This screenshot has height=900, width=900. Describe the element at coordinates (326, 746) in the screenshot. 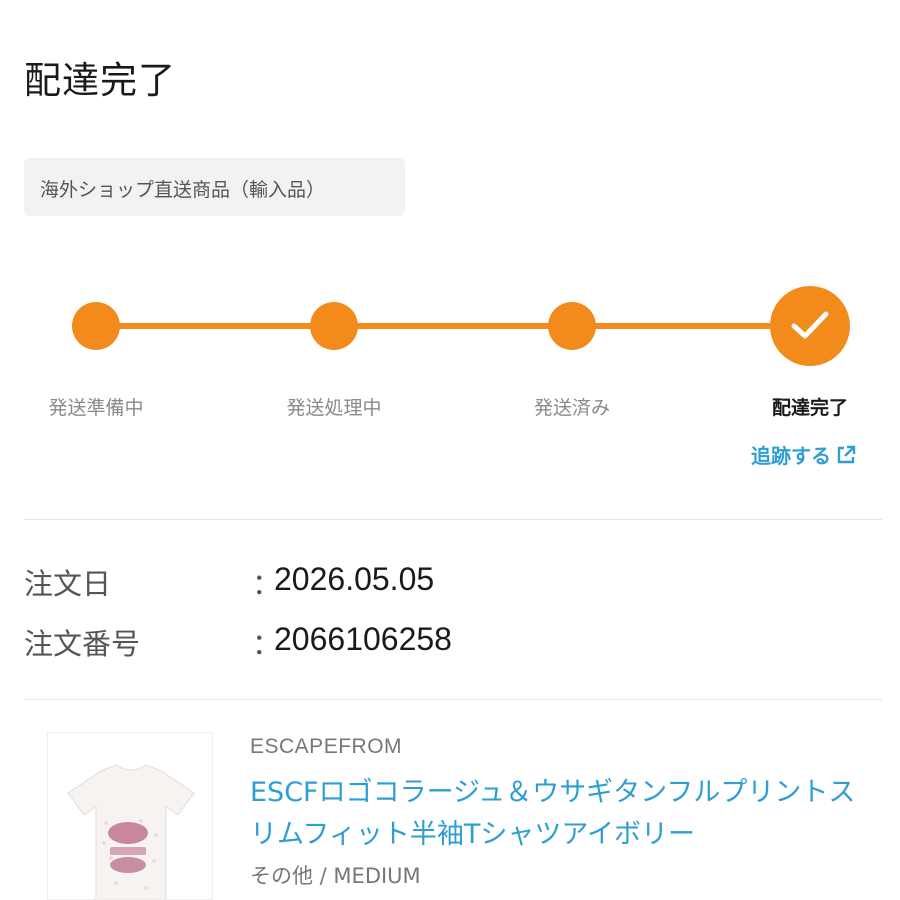

I see `product-brand: ESCAPEFROM` at that location.